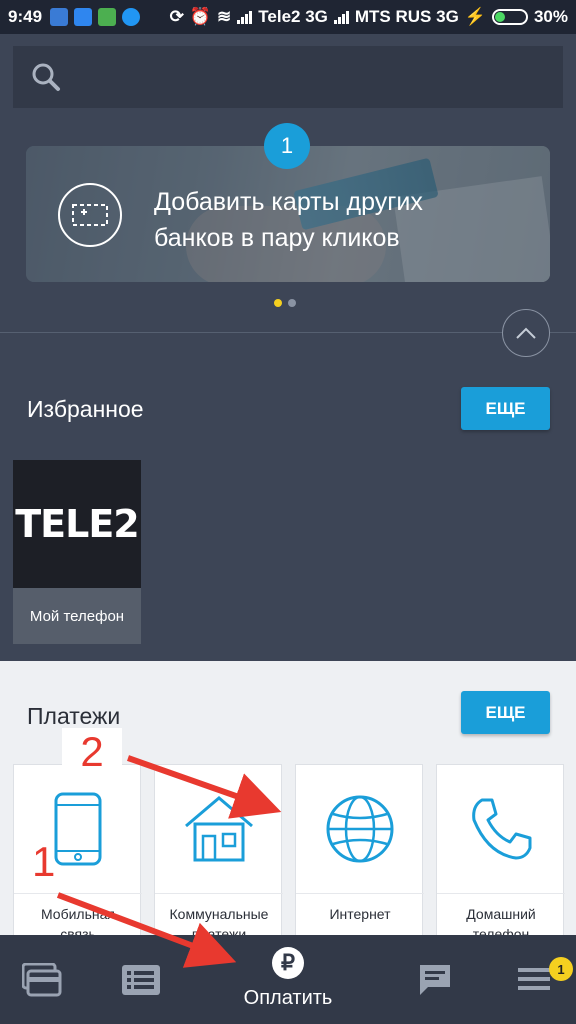  What do you see at coordinates (509, 17) in the screenshot?
I see `battery-icon` at bounding box center [509, 17].